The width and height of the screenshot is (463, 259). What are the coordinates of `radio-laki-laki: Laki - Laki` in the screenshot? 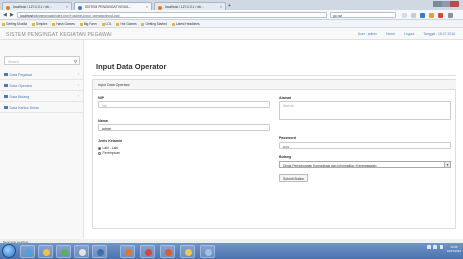 It's located at (108, 148).